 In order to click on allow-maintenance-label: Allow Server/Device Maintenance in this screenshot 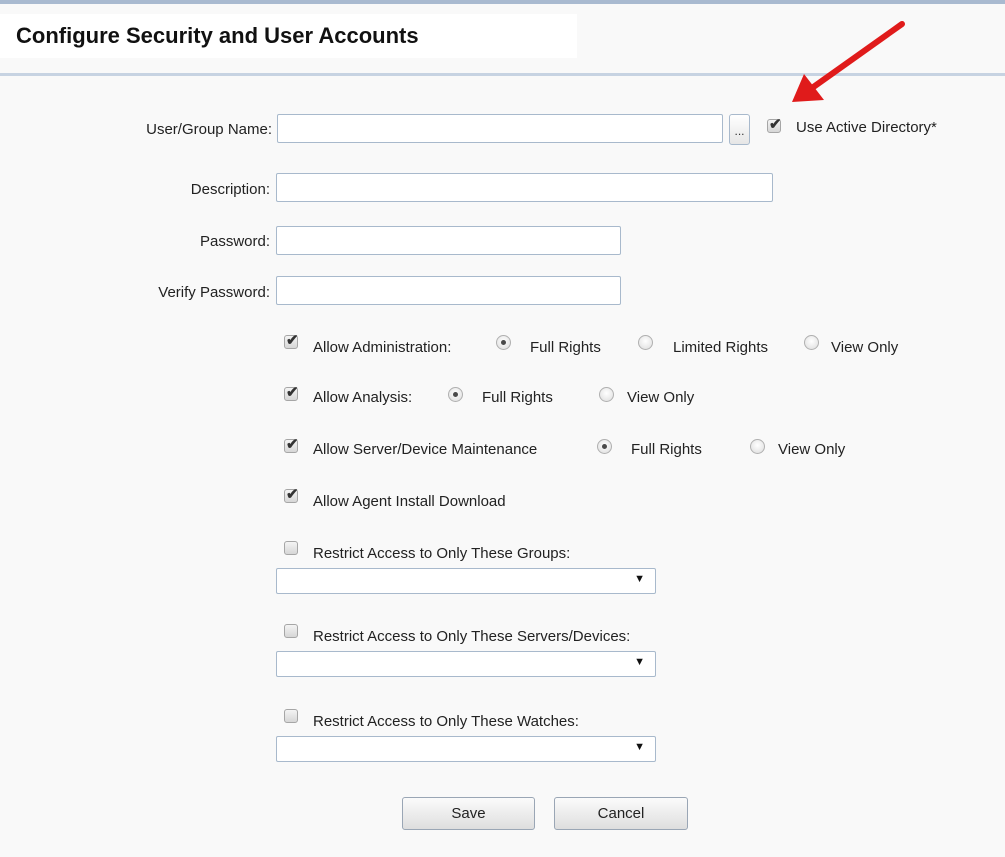, I will do `click(425, 449)`.